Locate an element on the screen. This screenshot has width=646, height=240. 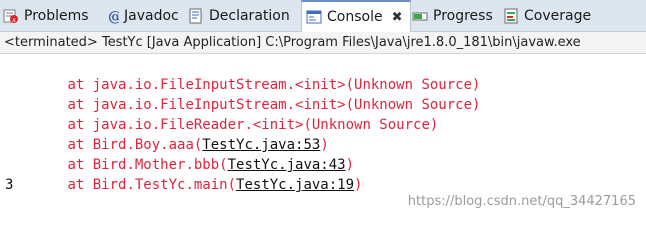
tab-problems: x Problems is located at coordinates (46, 15).